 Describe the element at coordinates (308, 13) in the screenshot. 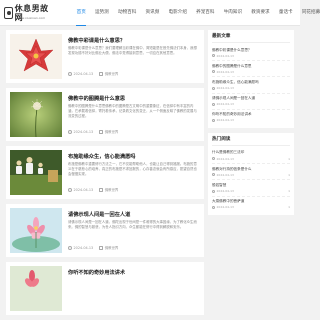

I see `nav-item-recruit: 同花招募` at that location.